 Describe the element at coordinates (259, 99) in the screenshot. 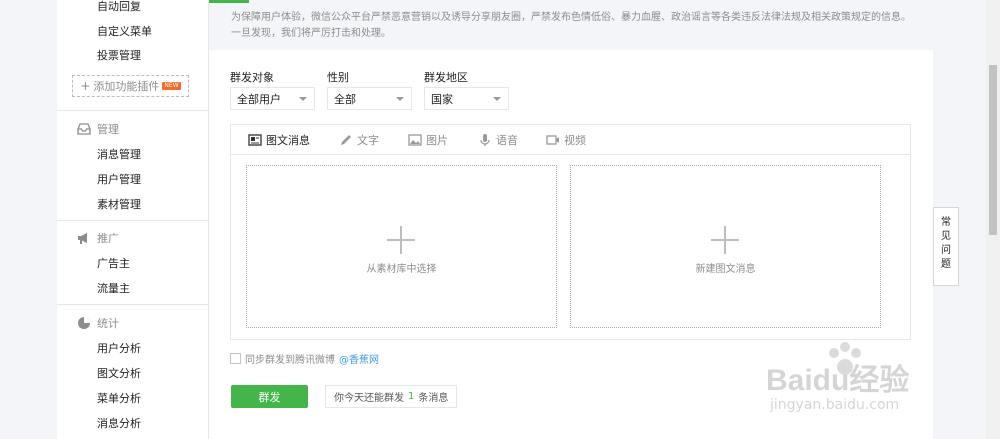

I see `target-select-value: 全部用户` at that location.